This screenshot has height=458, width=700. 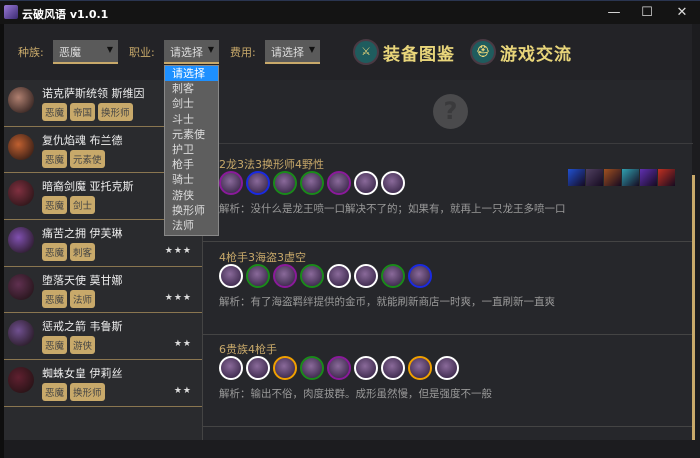 I want to click on comp-title: 6贵族4枪手, so click(x=248, y=349).